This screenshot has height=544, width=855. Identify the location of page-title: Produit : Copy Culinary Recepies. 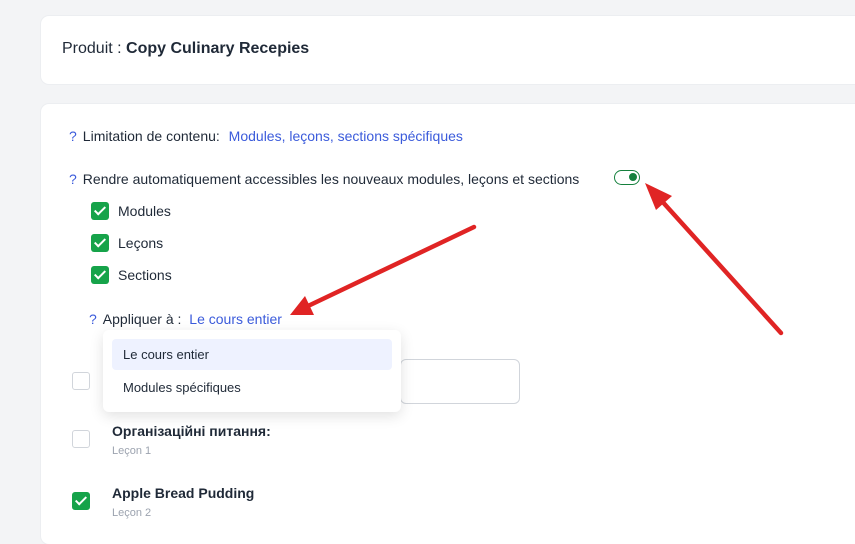
(185, 49).